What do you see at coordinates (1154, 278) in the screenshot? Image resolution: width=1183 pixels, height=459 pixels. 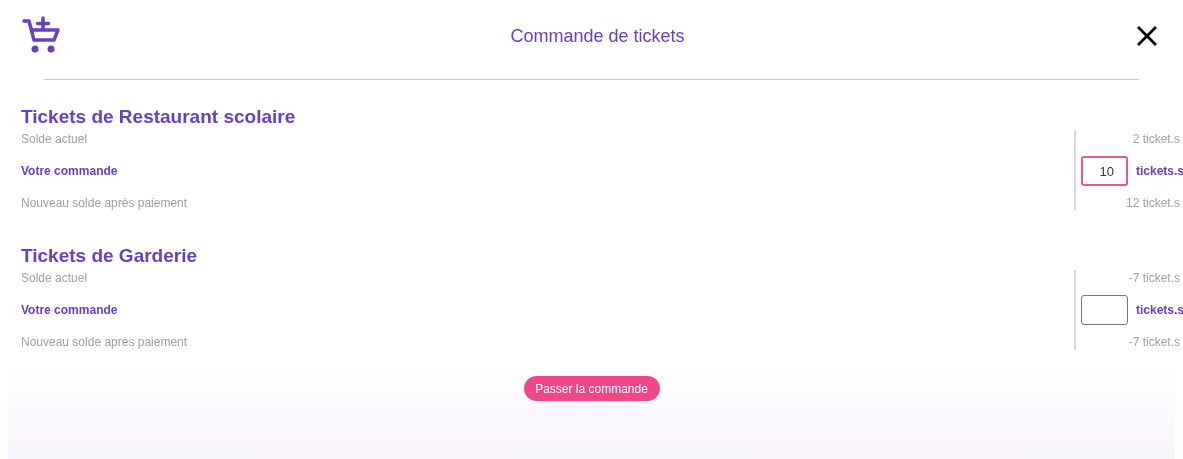 I see `balance-value: -7 ticket.s` at bounding box center [1154, 278].